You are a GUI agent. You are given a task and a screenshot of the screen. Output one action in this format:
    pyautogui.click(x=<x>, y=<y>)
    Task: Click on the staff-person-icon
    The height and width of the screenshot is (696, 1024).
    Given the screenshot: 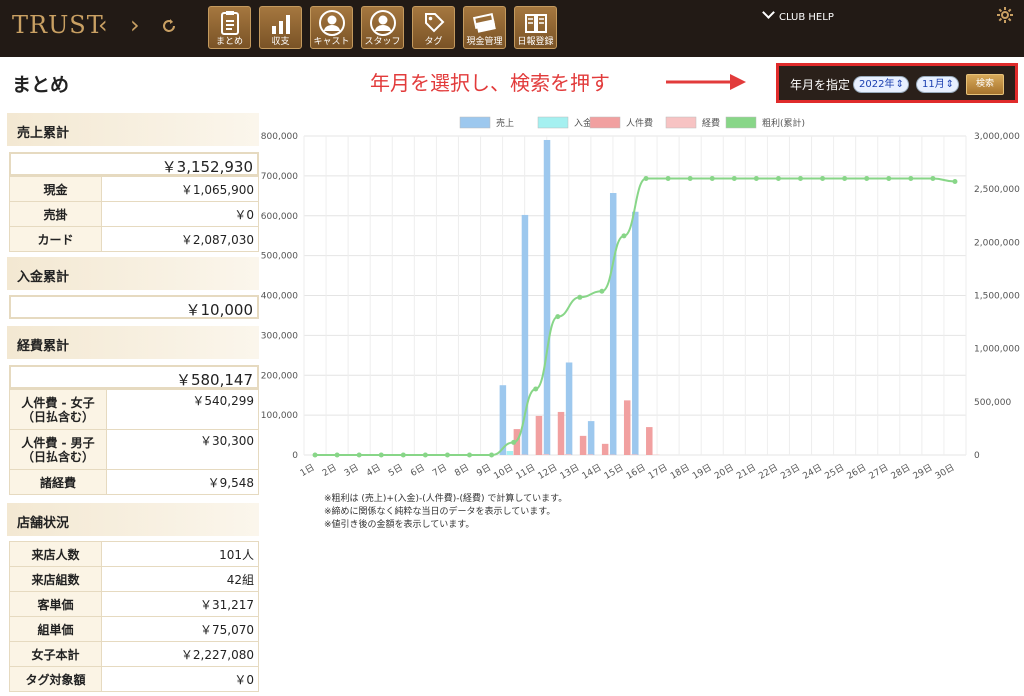 What is the action you would take?
    pyautogui.click(x=382, y=23)
    